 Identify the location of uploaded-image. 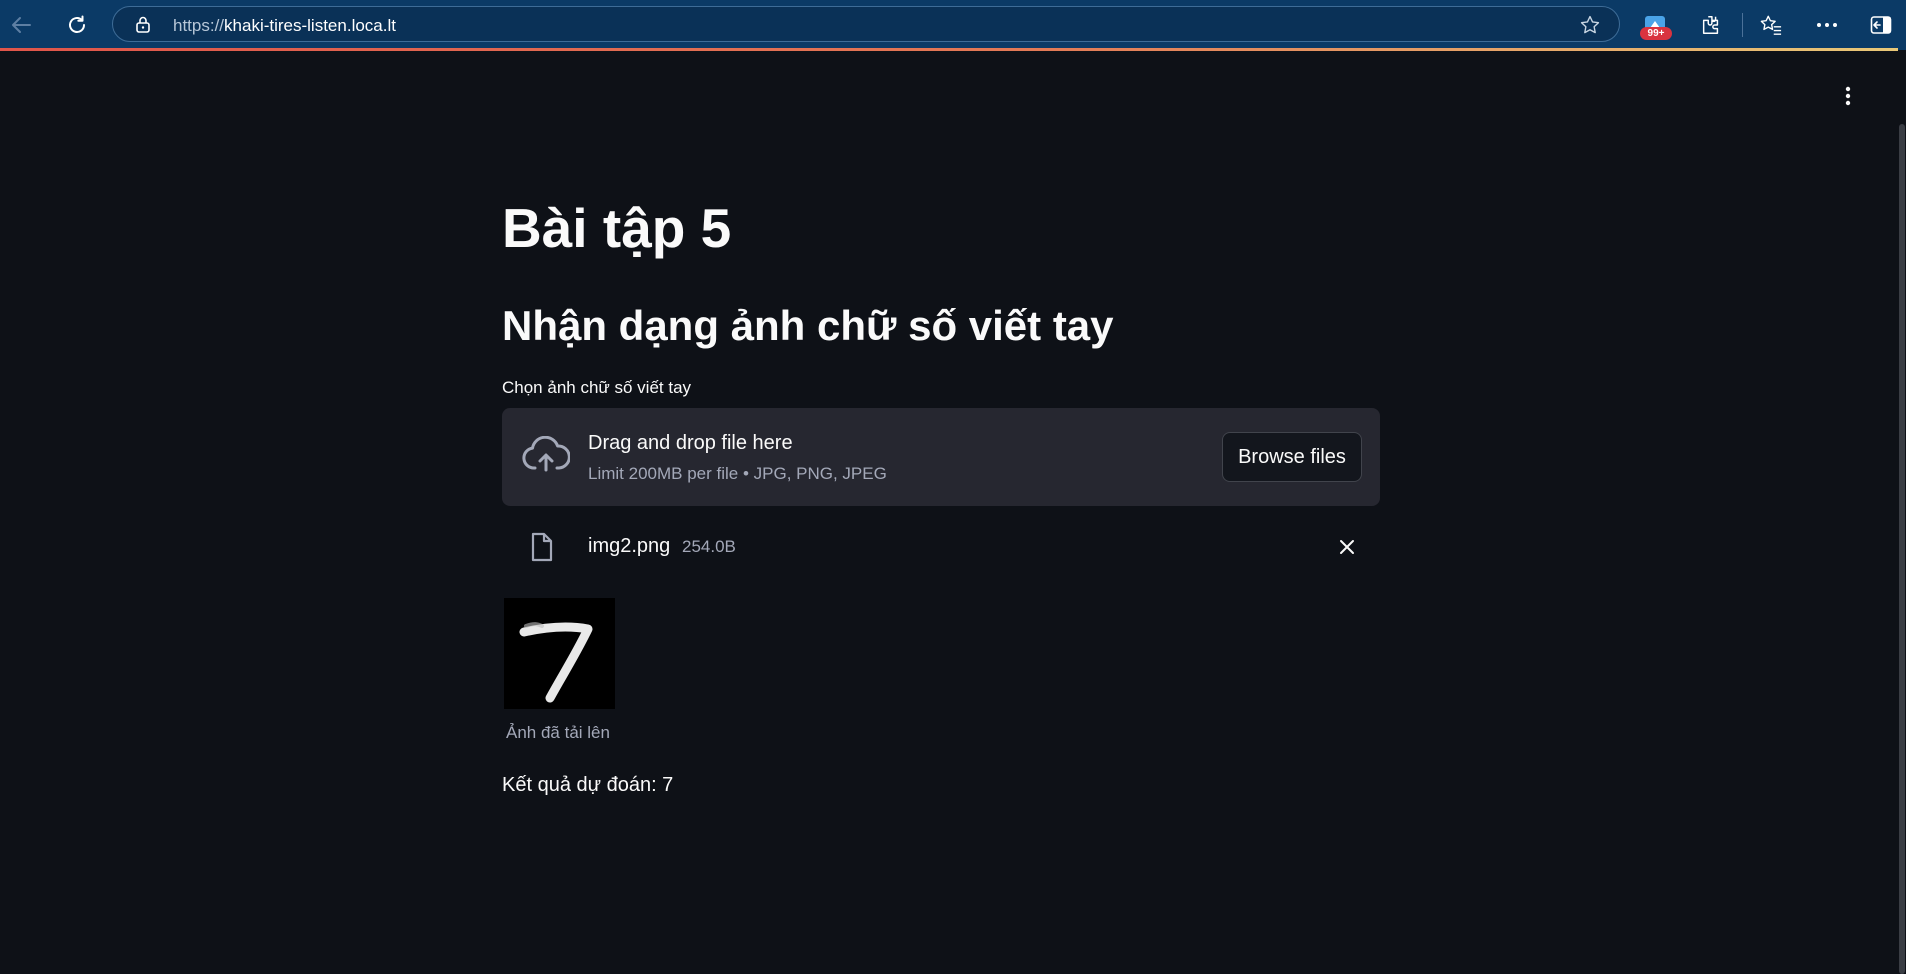
(559, 653).